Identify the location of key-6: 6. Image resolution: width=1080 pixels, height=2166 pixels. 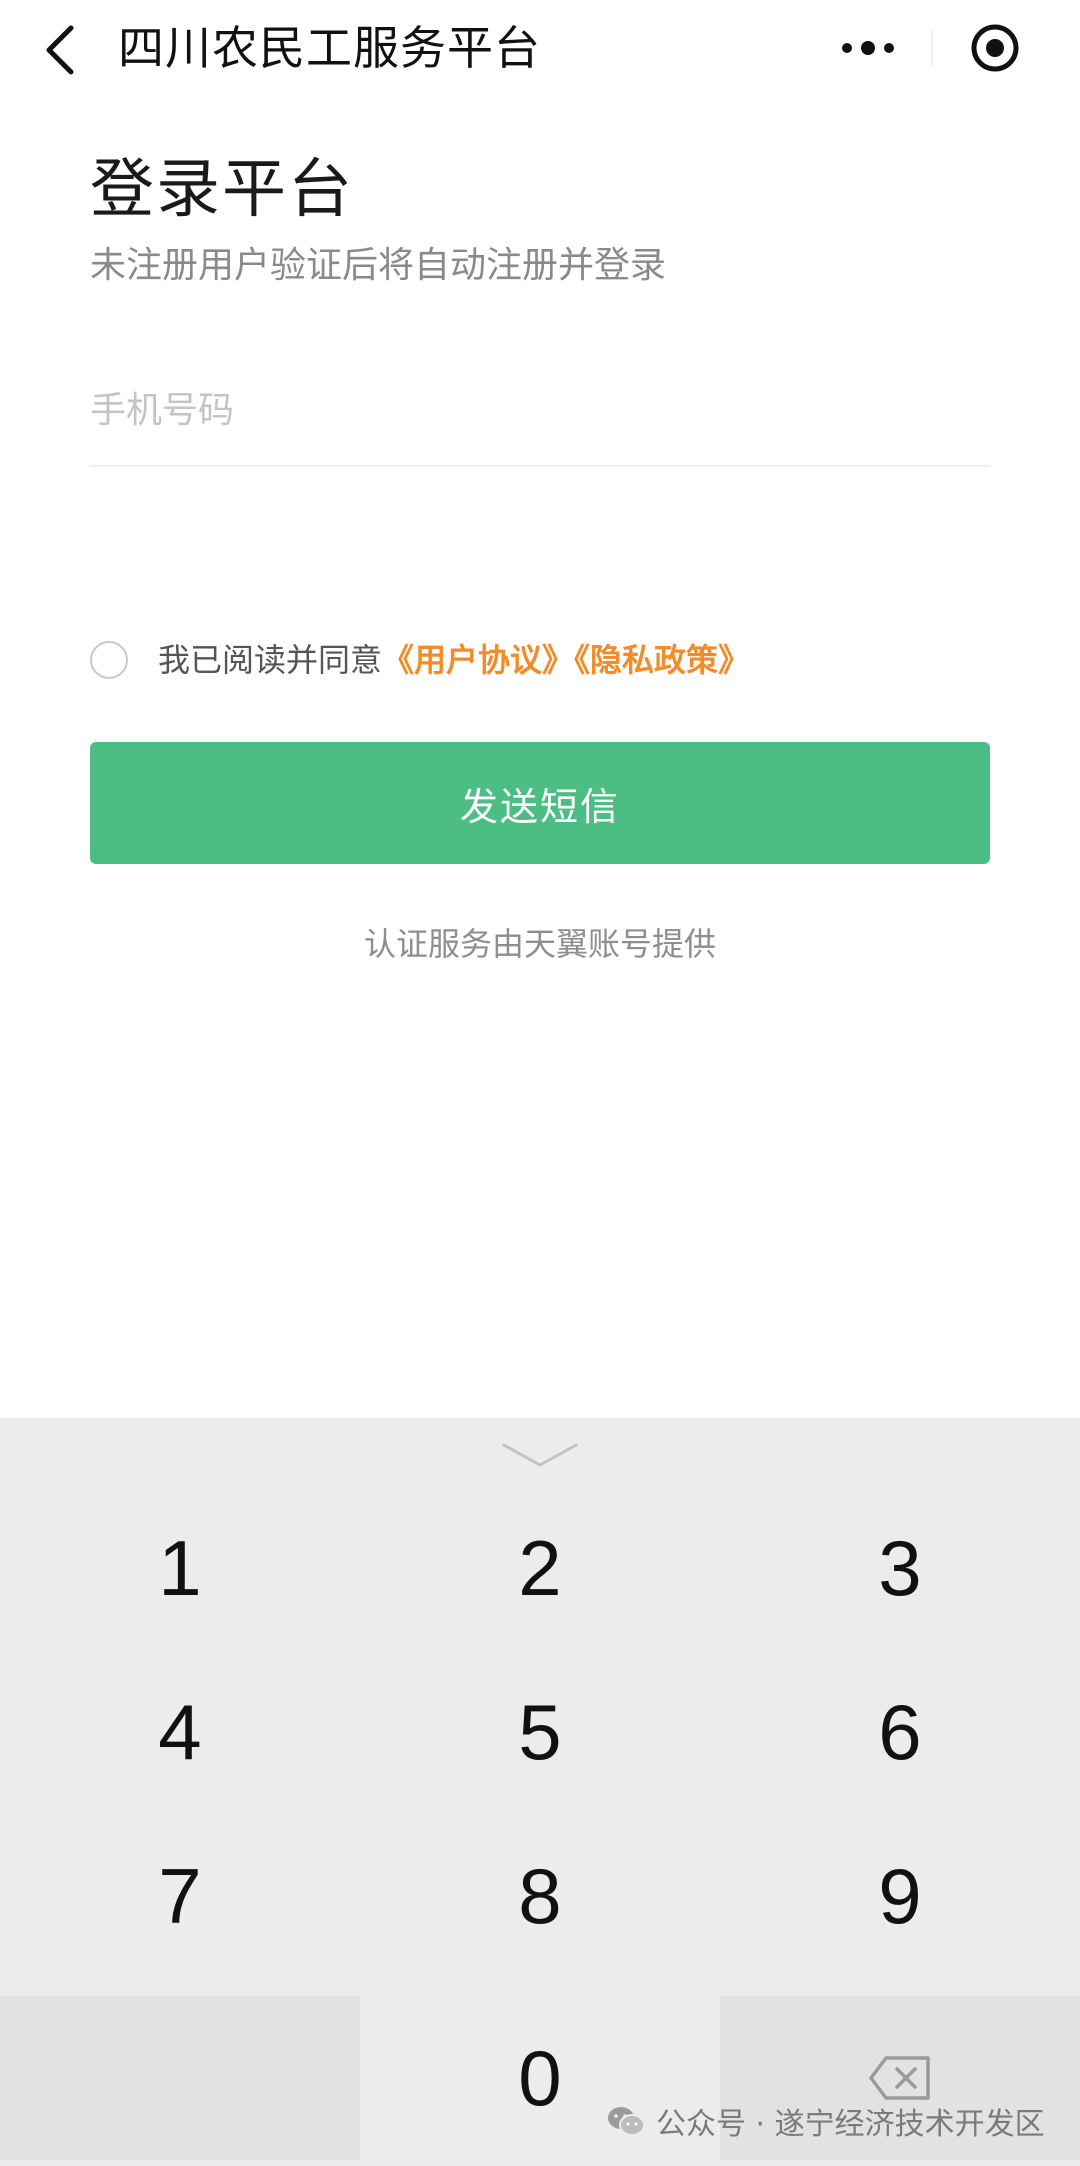
(900, 1732).